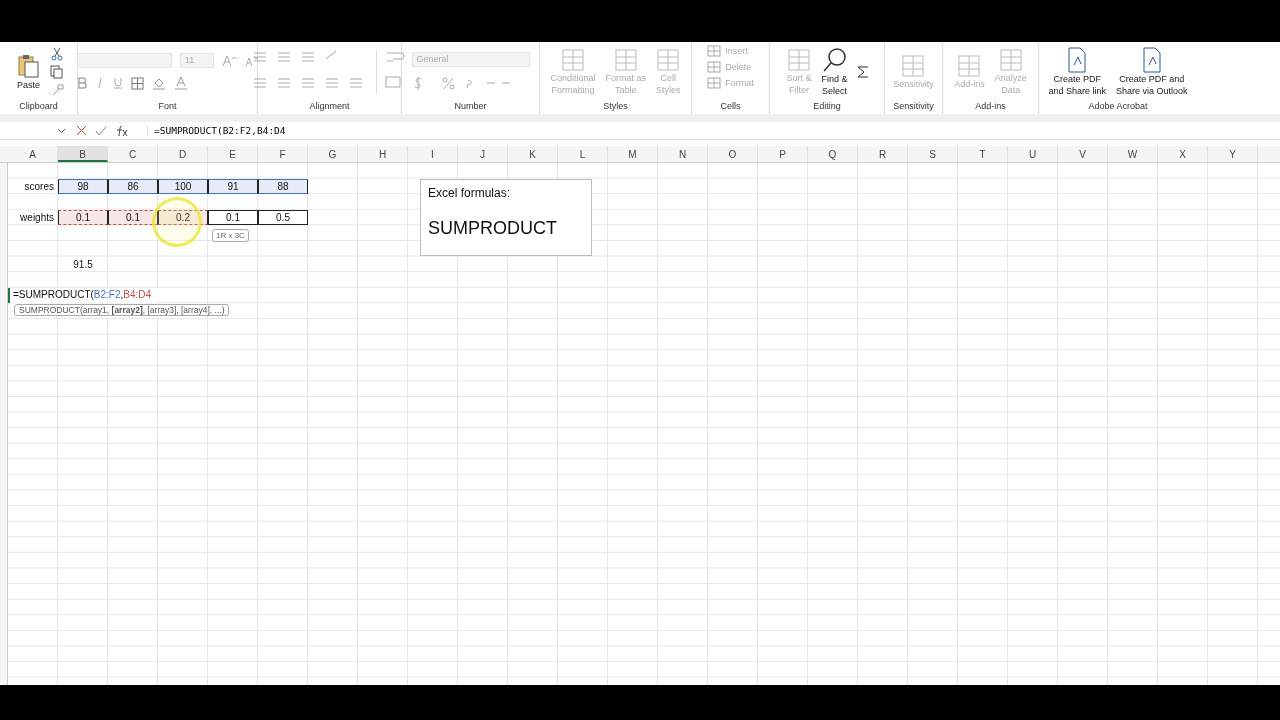 The image size is (1280, 720). Describe the element at coordinates (783, 154) in the screenshot. I see `column-header: P` at that location.